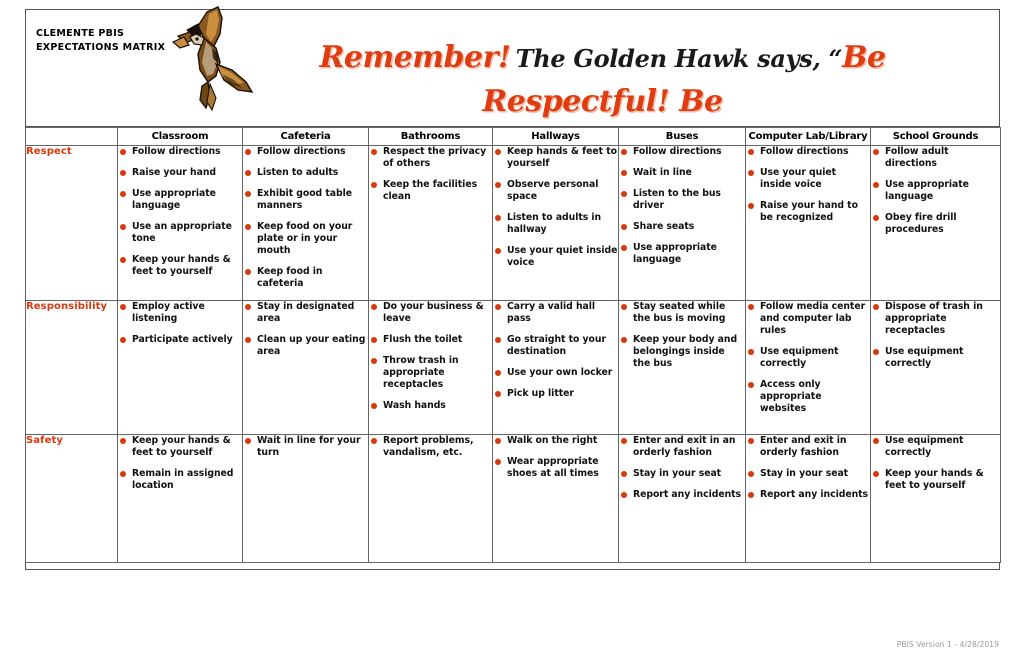  Describe the element at coordinates (305, 173) in the screenshot. I see `rule-item: Listen to adults` at that location.